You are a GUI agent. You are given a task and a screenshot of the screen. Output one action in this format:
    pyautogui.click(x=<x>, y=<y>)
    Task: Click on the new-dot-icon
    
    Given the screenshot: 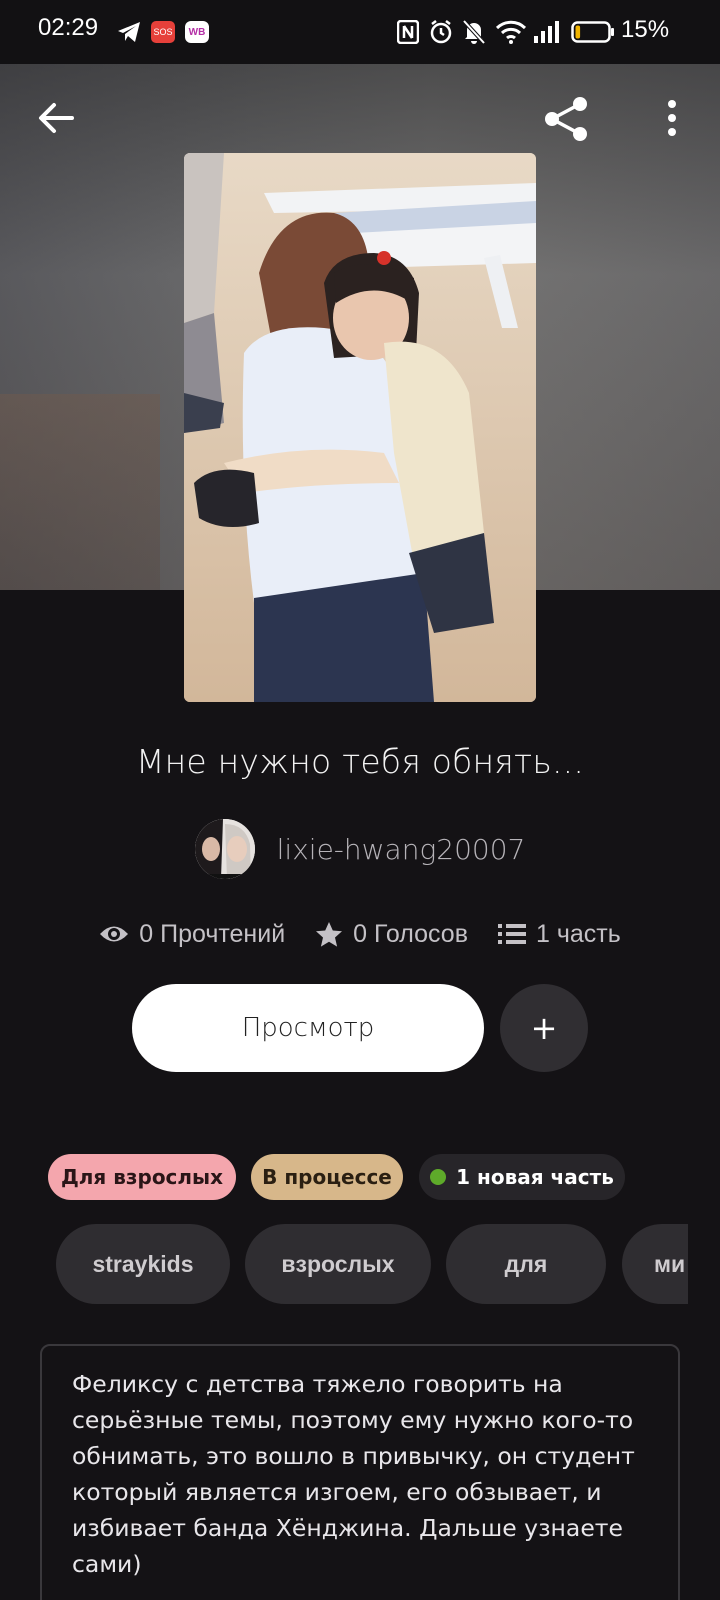 What is the action you would take?
    pyautogui.click(x=438, y=1177)
    